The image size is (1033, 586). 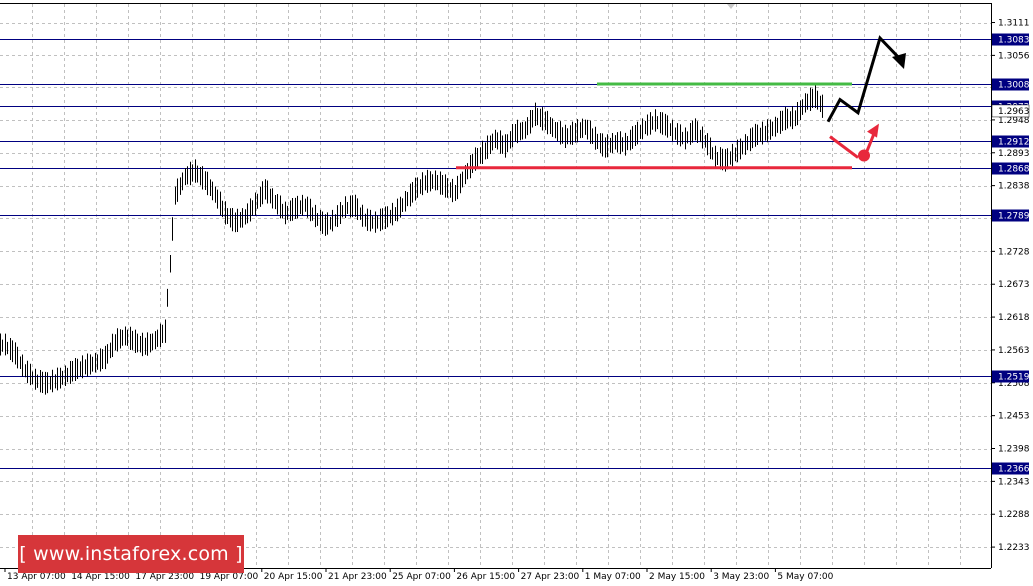 What do you see at coordinates (1014, 548) in the screenshot?
I see `y-tick-label: 1.2233` at bounding box center [1014, 548].